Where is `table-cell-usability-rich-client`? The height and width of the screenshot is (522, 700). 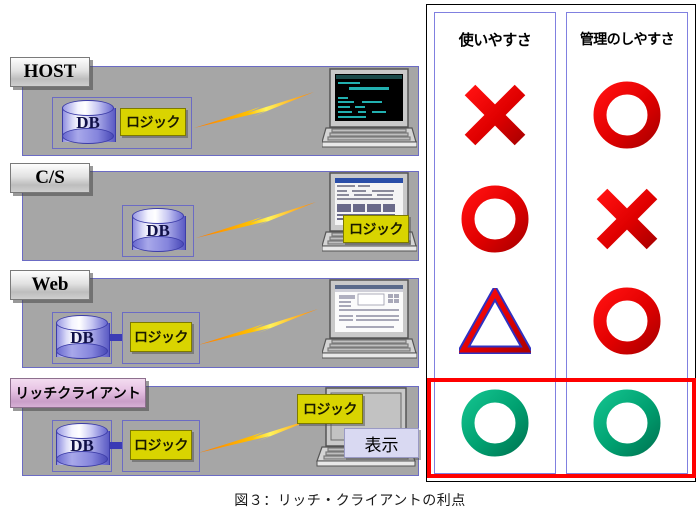
table-cell-usability-rich-client is located at coordinates (495, 423).